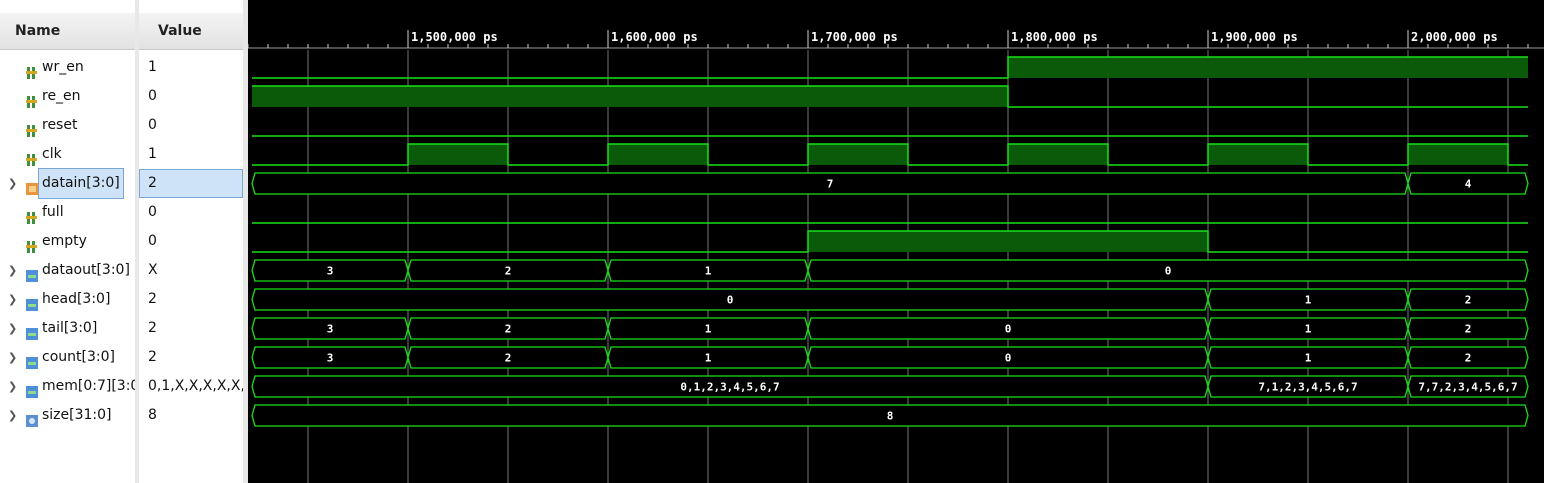  What do you see at coordinates (191, 415) in the screenshot?
I see `signal-value: 8` at bounding box center [191, 415].